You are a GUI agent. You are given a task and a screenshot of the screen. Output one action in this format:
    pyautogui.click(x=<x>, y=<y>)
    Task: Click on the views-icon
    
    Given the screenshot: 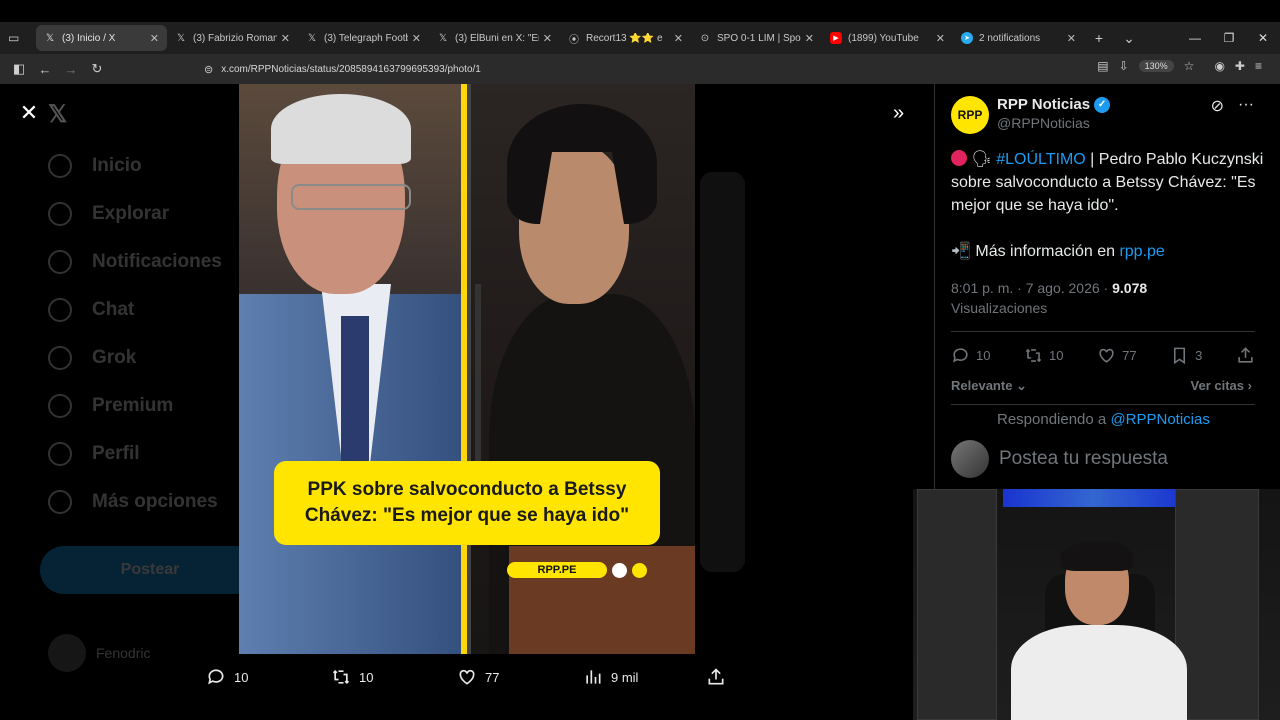 What is the action you would take?
    pyautogui.click(x=593, y=677)
    